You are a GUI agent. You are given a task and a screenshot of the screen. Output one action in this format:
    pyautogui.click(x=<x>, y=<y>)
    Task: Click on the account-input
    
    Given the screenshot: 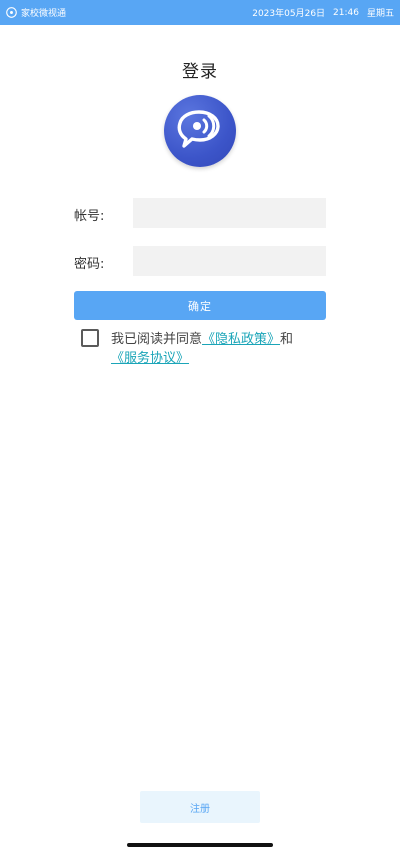 What is the action you would take?
    pyautogui.click(x=229, y=213)
    